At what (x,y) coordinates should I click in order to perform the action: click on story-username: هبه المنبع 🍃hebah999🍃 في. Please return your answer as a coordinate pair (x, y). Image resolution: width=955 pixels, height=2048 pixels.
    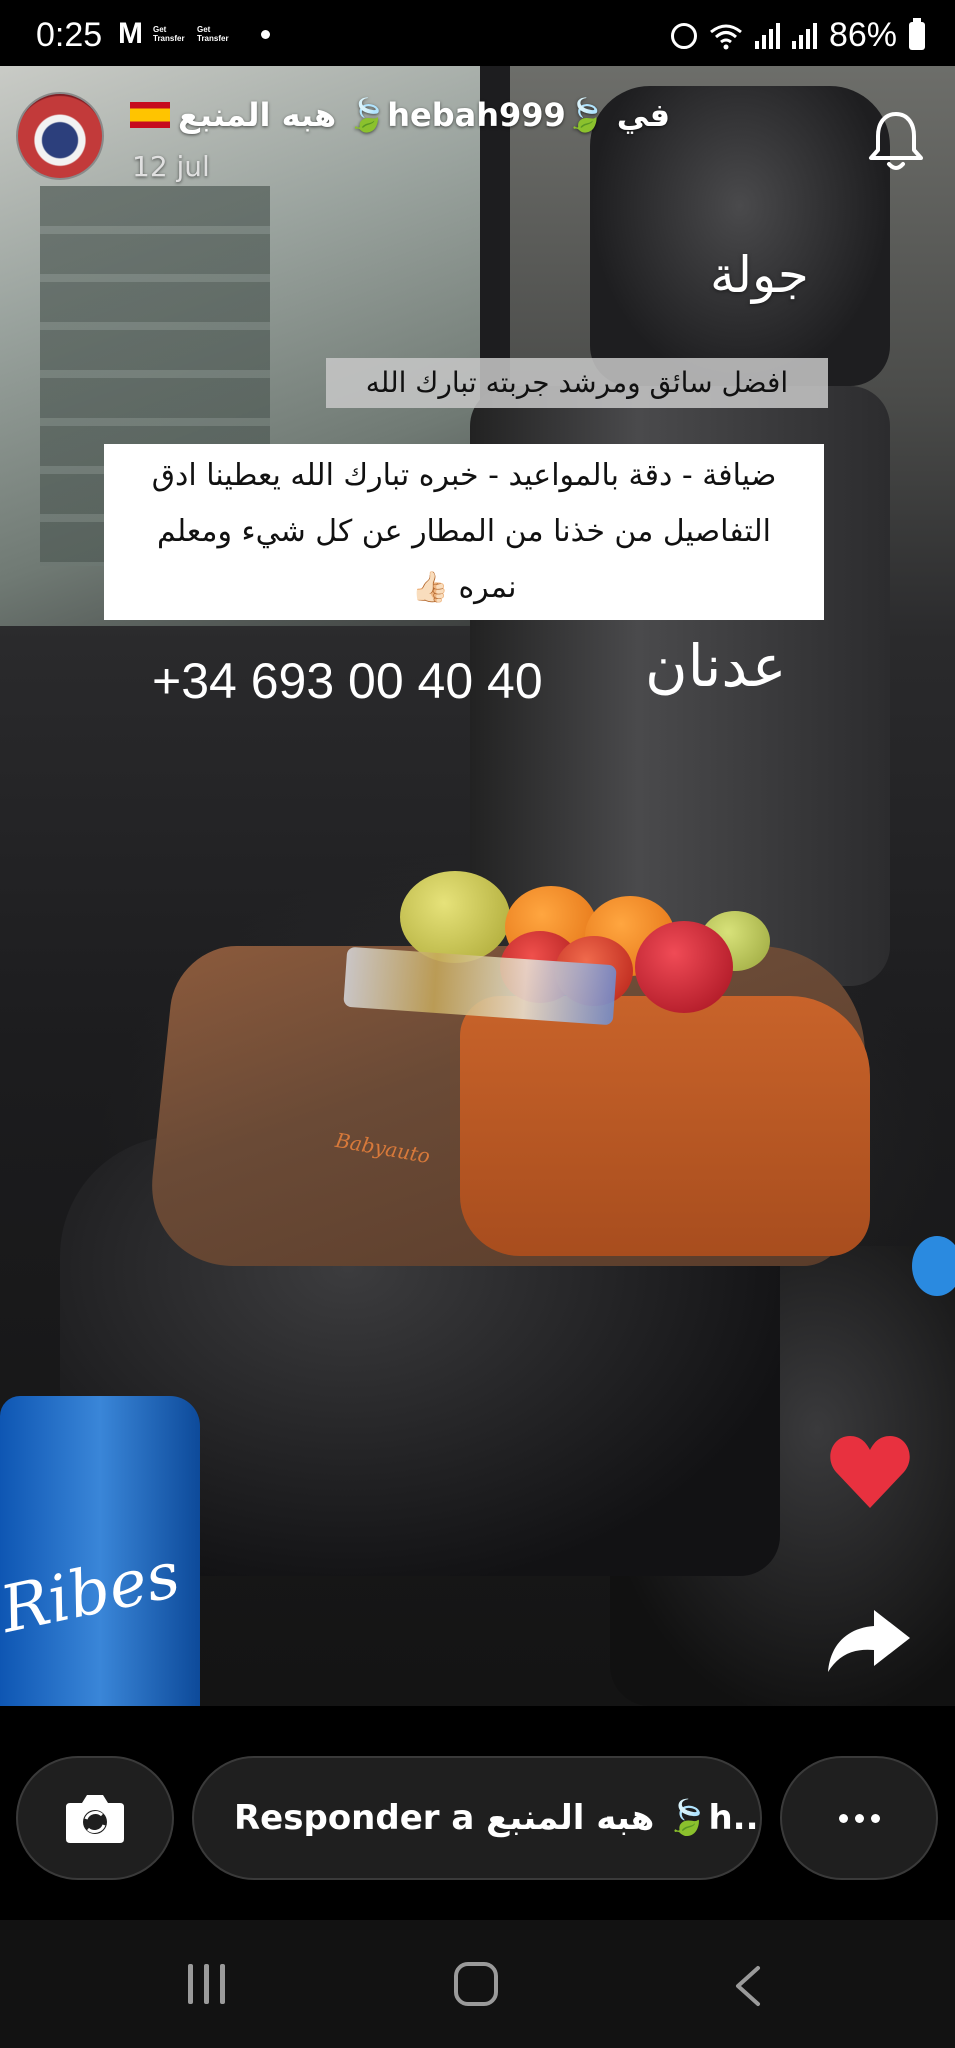
    Looking at the image, I should click on (400, 115).